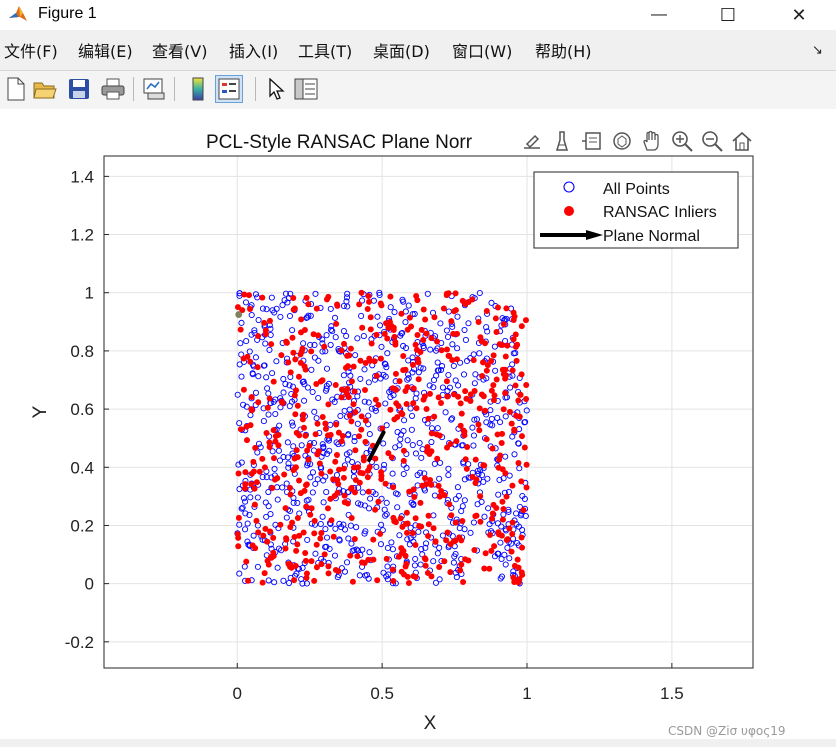 The image size is (836, 747). I want to click on zoom-out-icon, so click(711, 141).